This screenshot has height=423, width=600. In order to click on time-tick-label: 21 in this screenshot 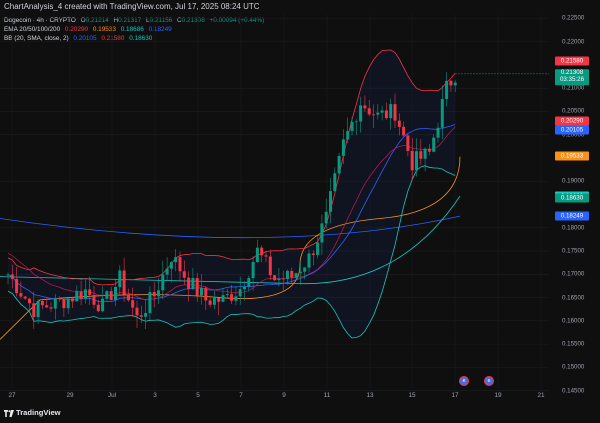, I will do `click(541, 395)`.